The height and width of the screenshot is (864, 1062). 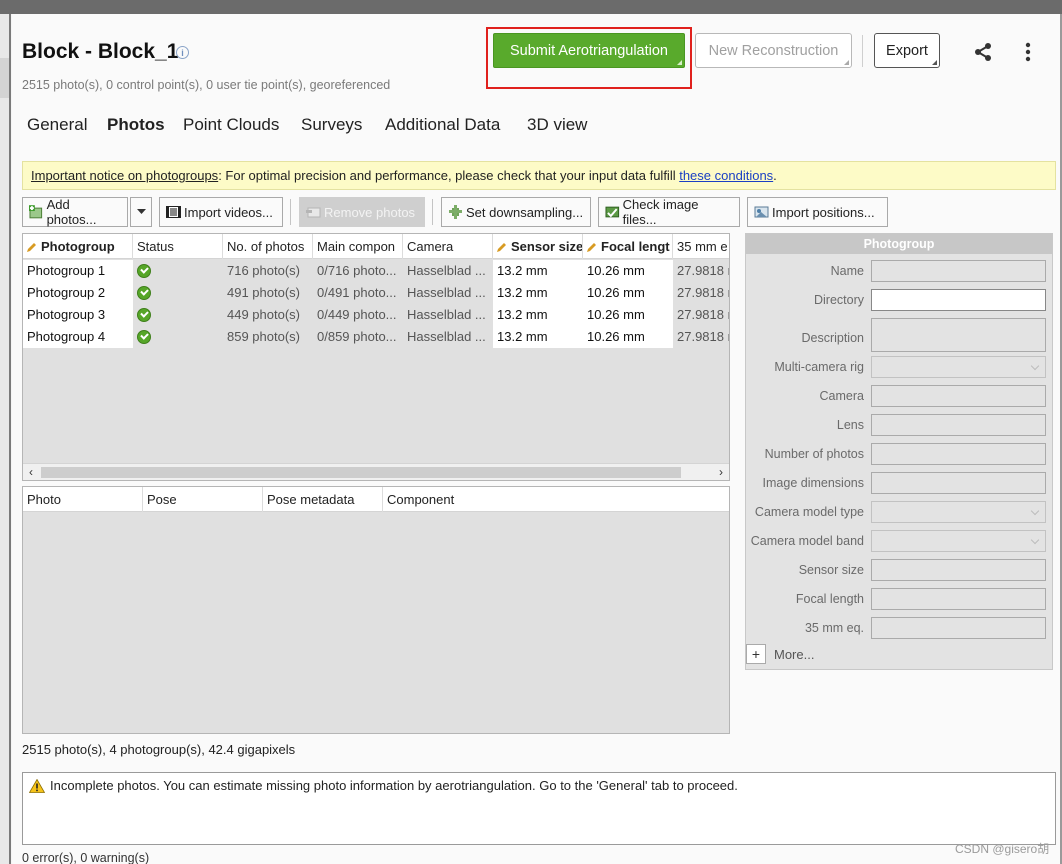 What do you see at coordinates (958, 570) in the screenshot?
I see `sensor-size-field` at bounding box center [958, 570].